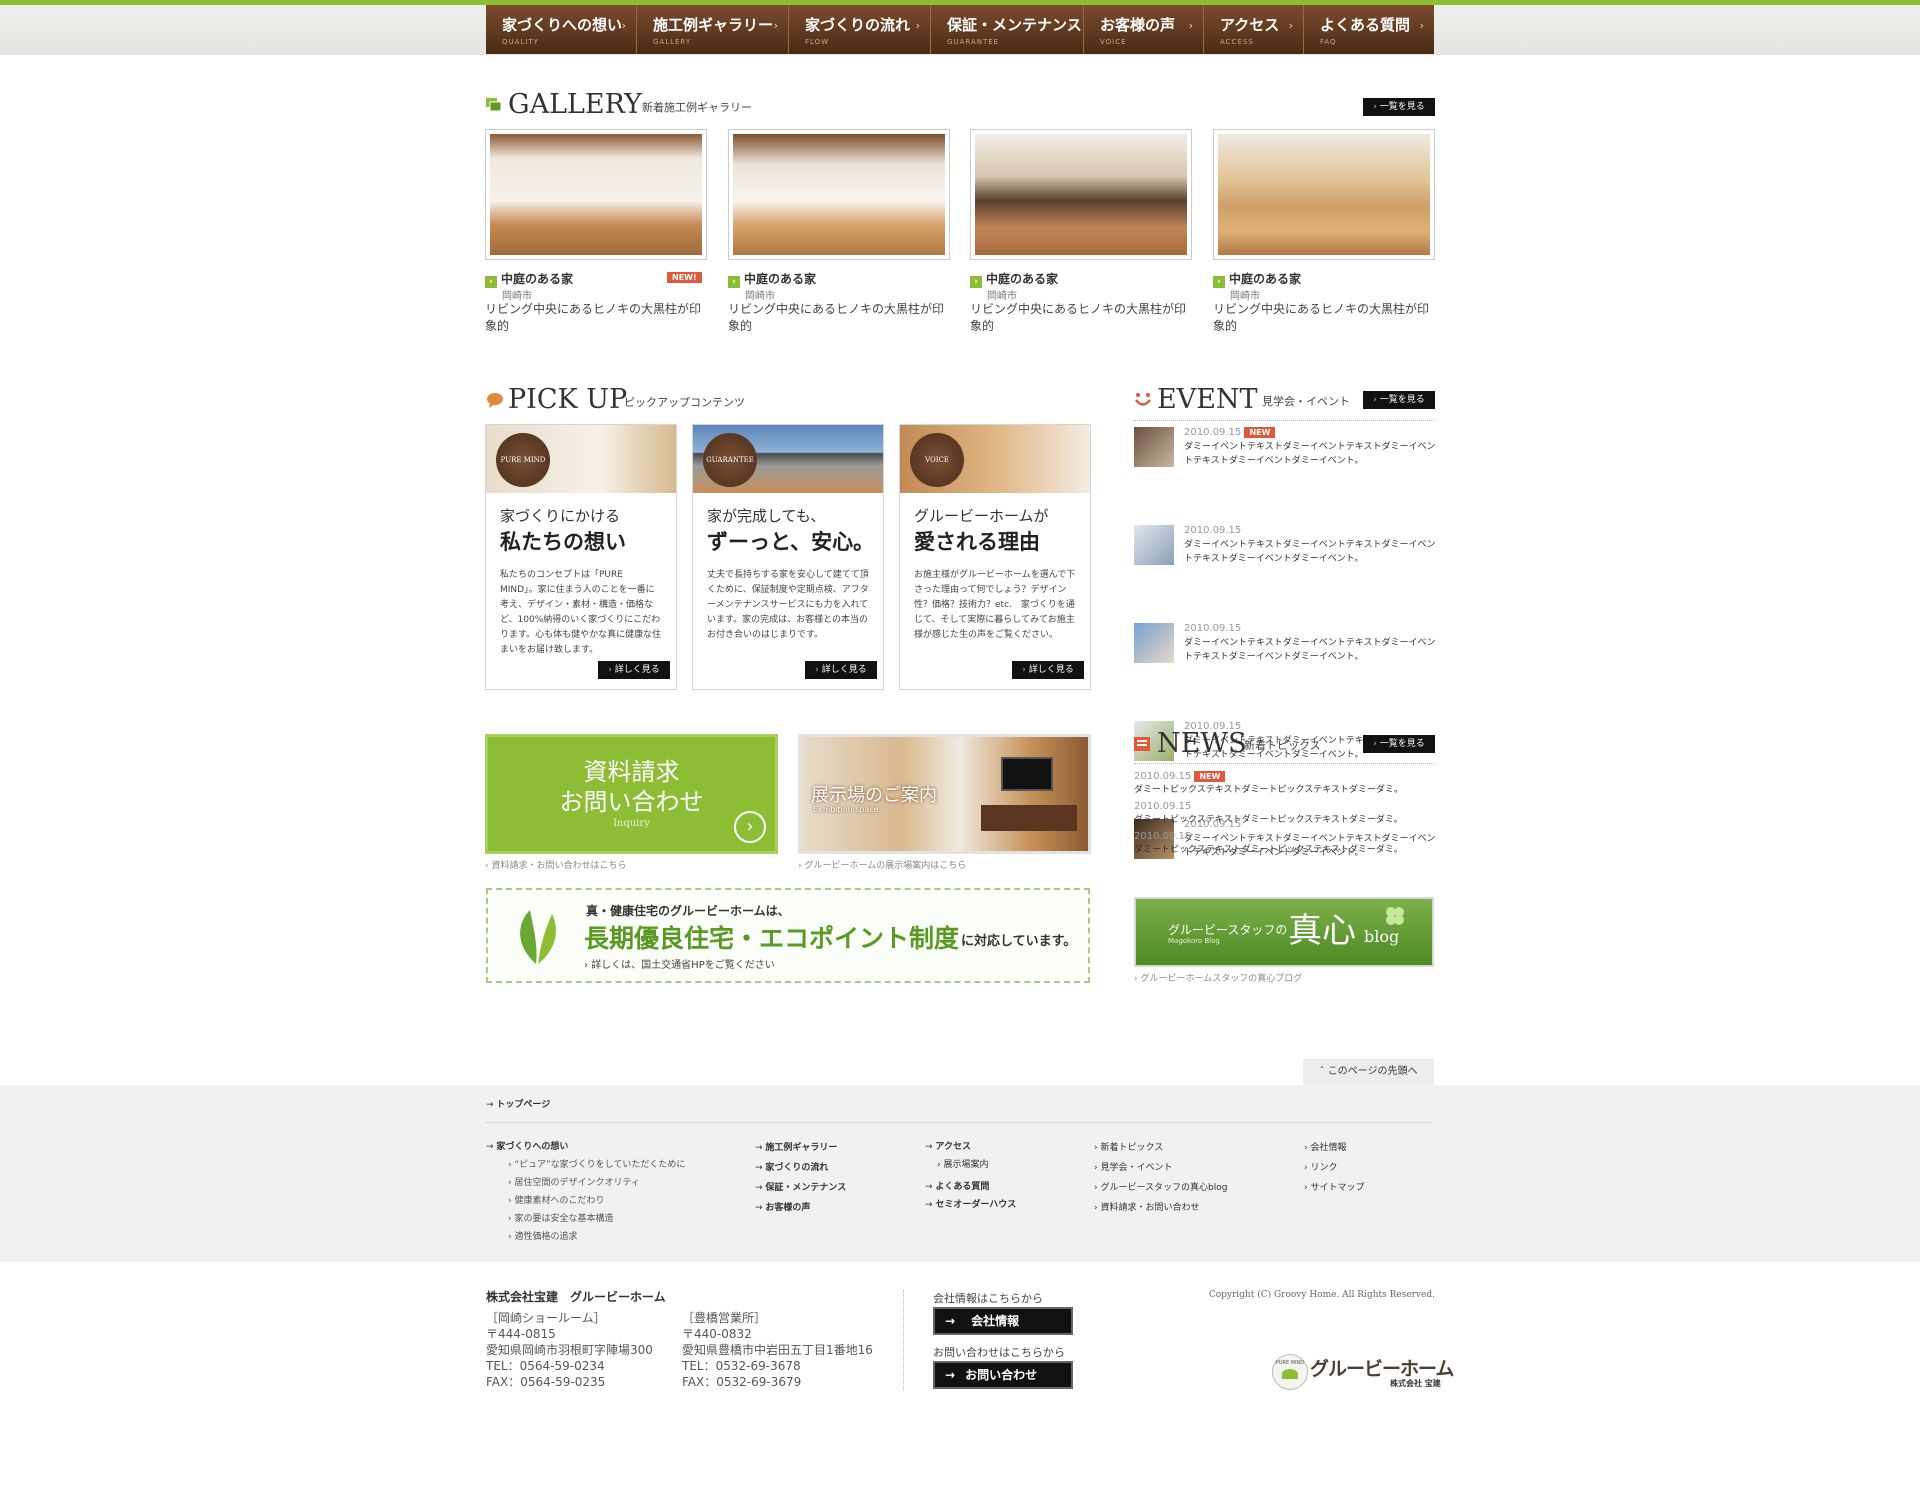 This screenshot has height=1494, width=1920. I want to click on contact-button: → お問い合わせ, so click(1003, 1375).